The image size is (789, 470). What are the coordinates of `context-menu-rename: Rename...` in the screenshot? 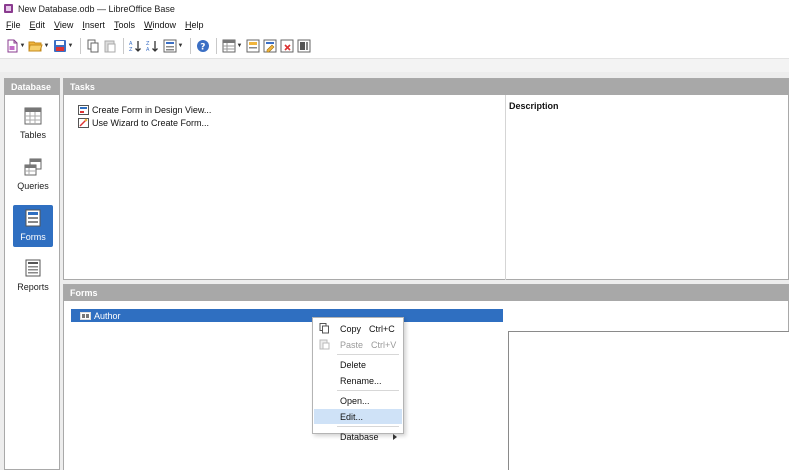 It's located at (358, 380).